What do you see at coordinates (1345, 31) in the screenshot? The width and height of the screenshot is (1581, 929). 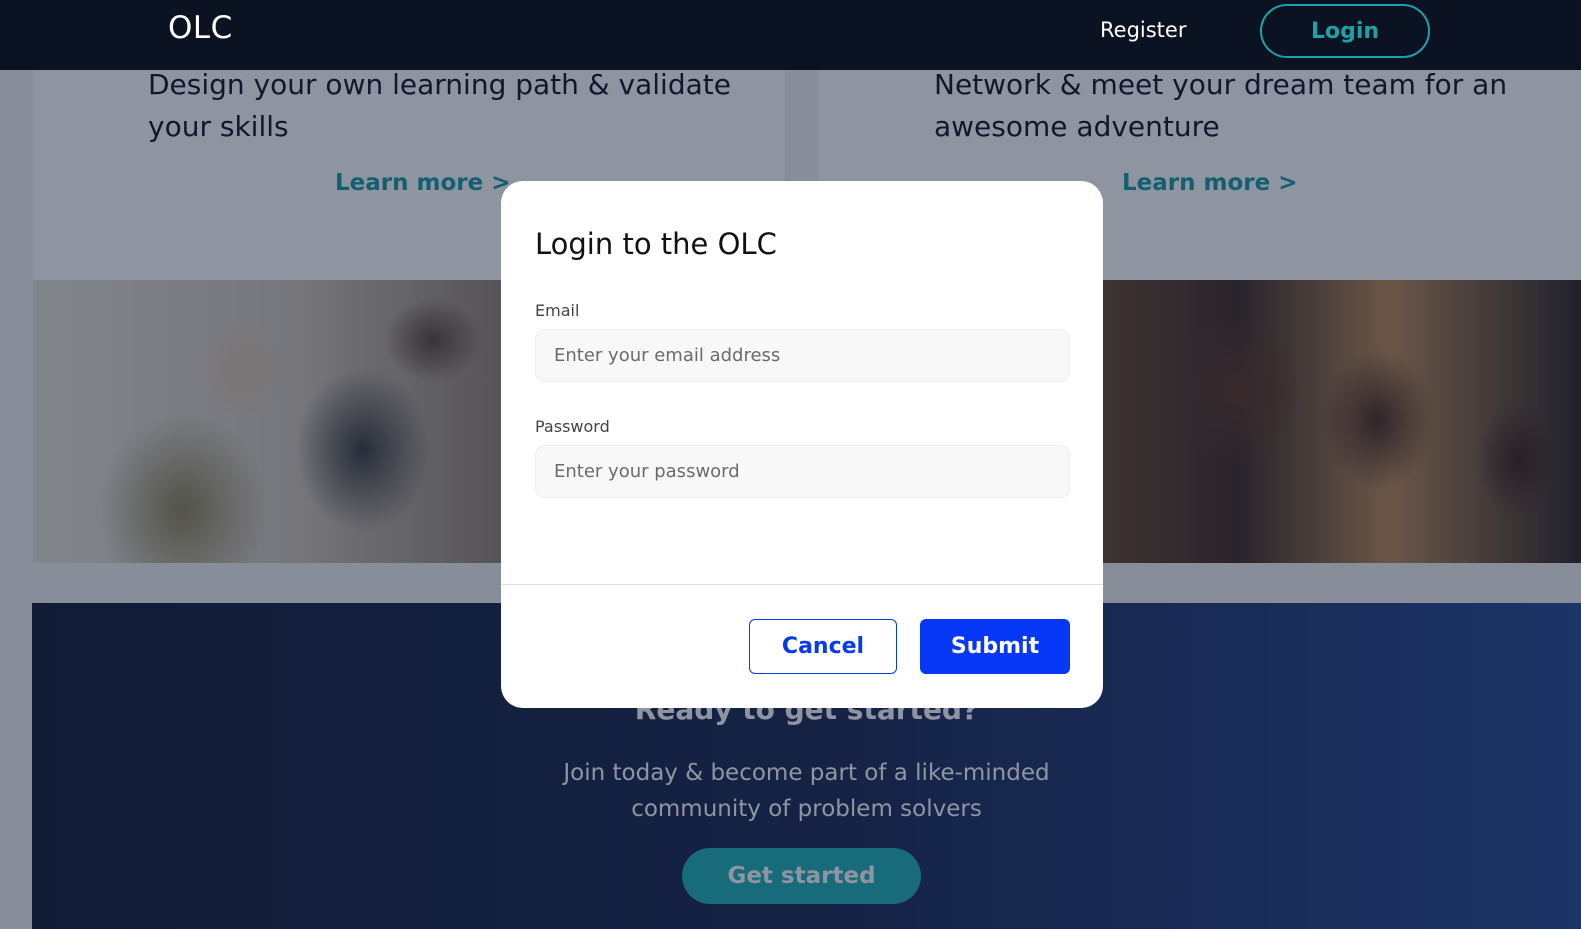 I see `login-button: Login` at bounding box center [1345, 31].